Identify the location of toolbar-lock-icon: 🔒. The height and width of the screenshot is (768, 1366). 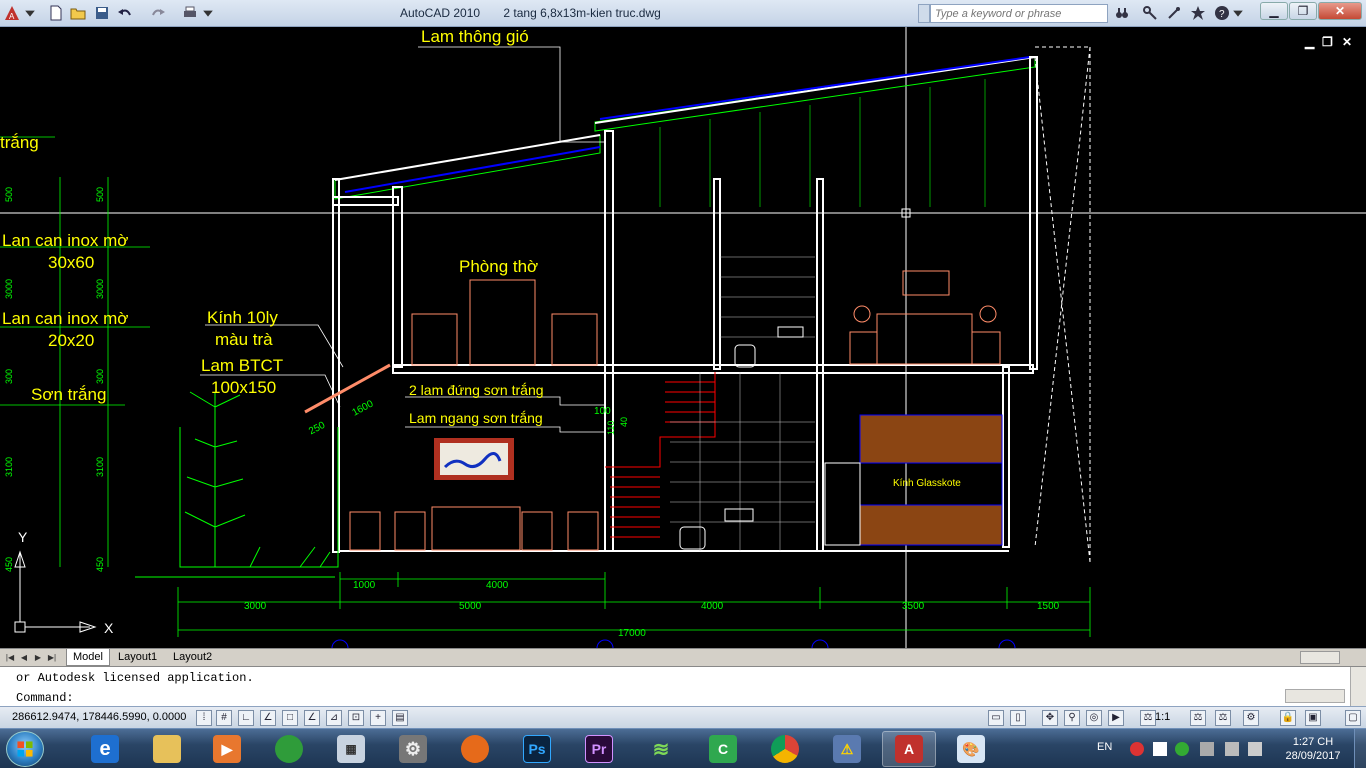
(1288, 718).